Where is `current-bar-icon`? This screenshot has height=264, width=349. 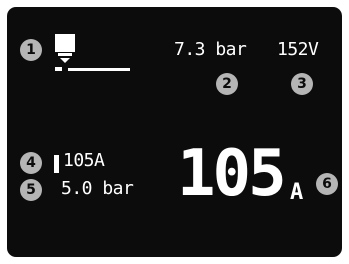 current-bar-icon is located at coordinates (56, 164).